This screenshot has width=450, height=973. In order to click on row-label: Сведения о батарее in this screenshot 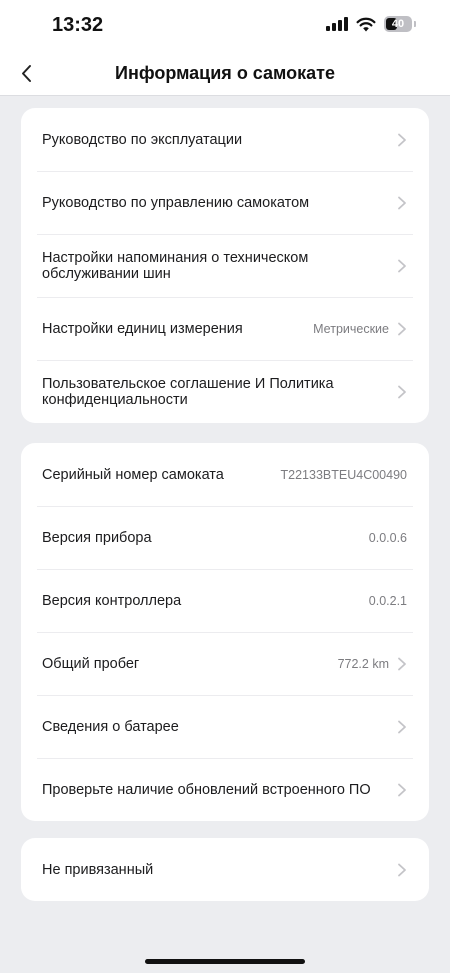, I will do `click(110, 726)`.